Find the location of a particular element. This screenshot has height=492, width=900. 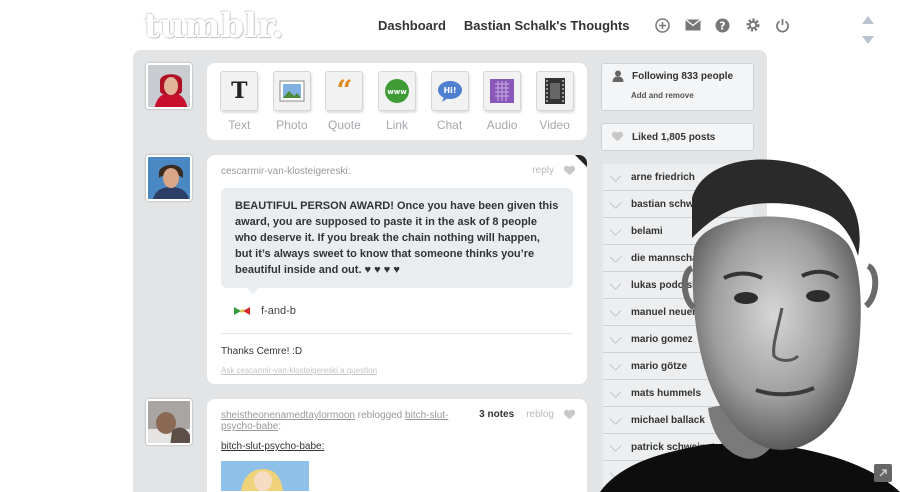

page-scroll-arrows is located at coordinates (869, 30).